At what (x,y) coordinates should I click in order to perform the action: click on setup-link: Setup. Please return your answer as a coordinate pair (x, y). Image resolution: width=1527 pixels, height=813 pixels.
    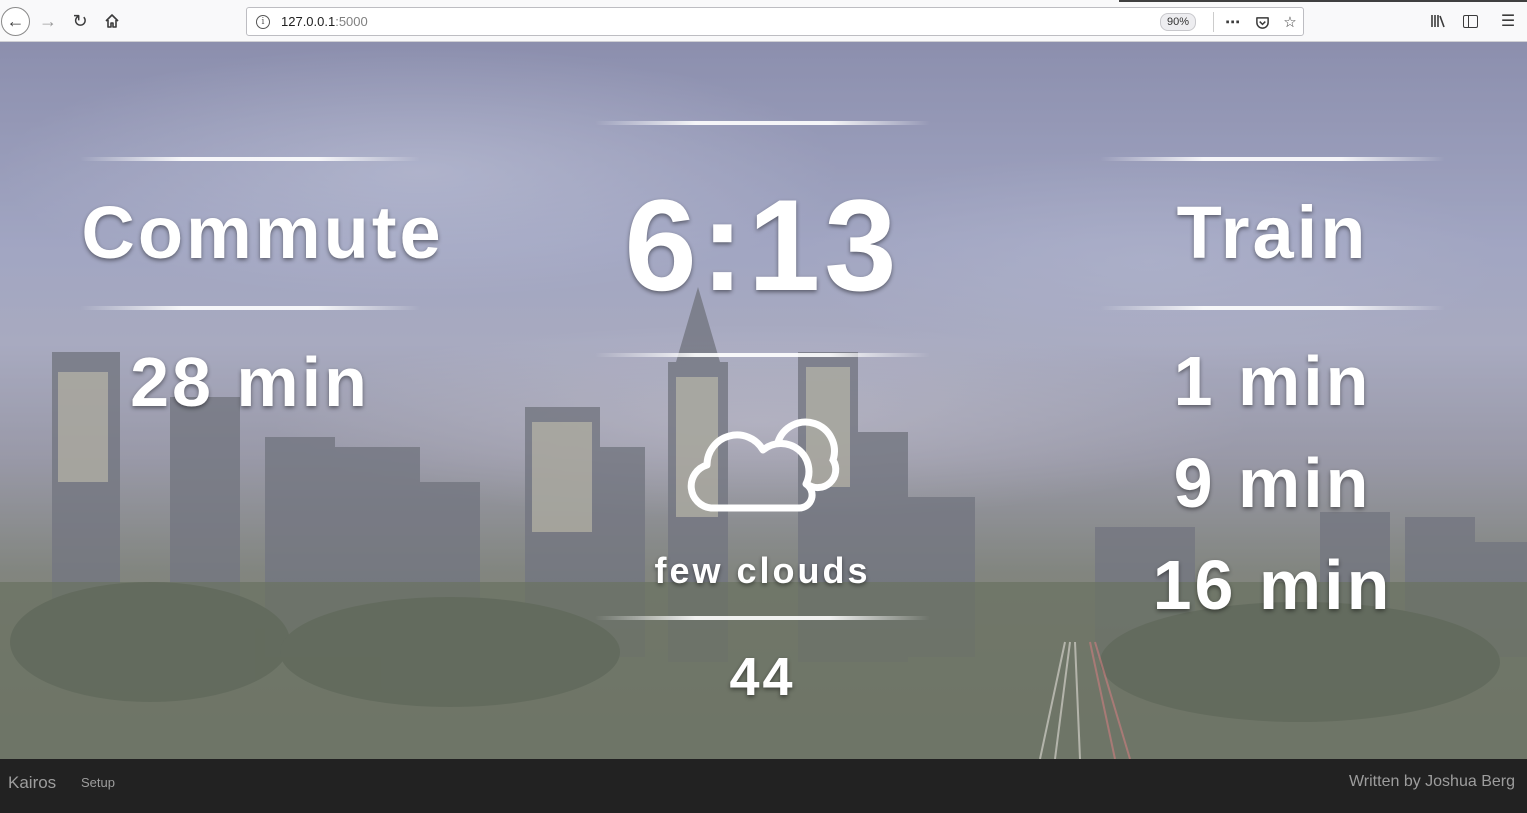
    Looking at the image, I should click on (98, 782).